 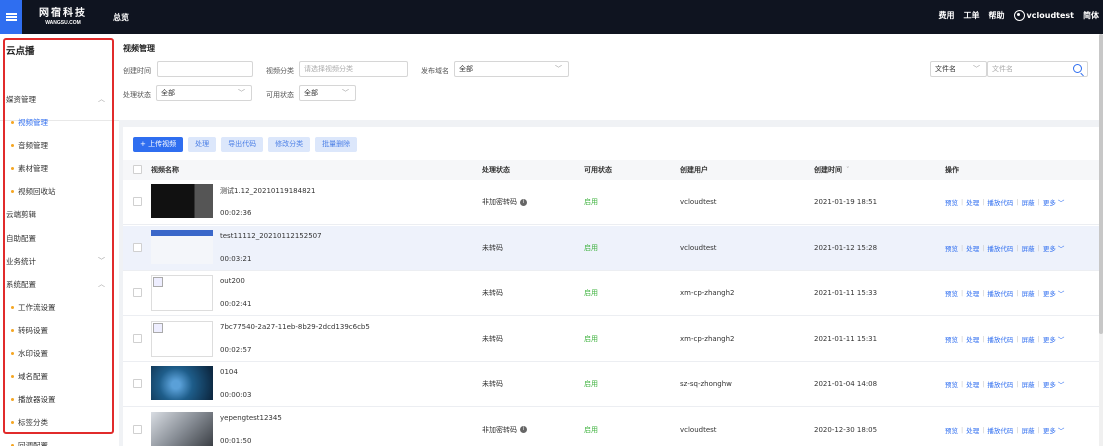 I want to click on video-title: out200, so click(x=232, y=281).